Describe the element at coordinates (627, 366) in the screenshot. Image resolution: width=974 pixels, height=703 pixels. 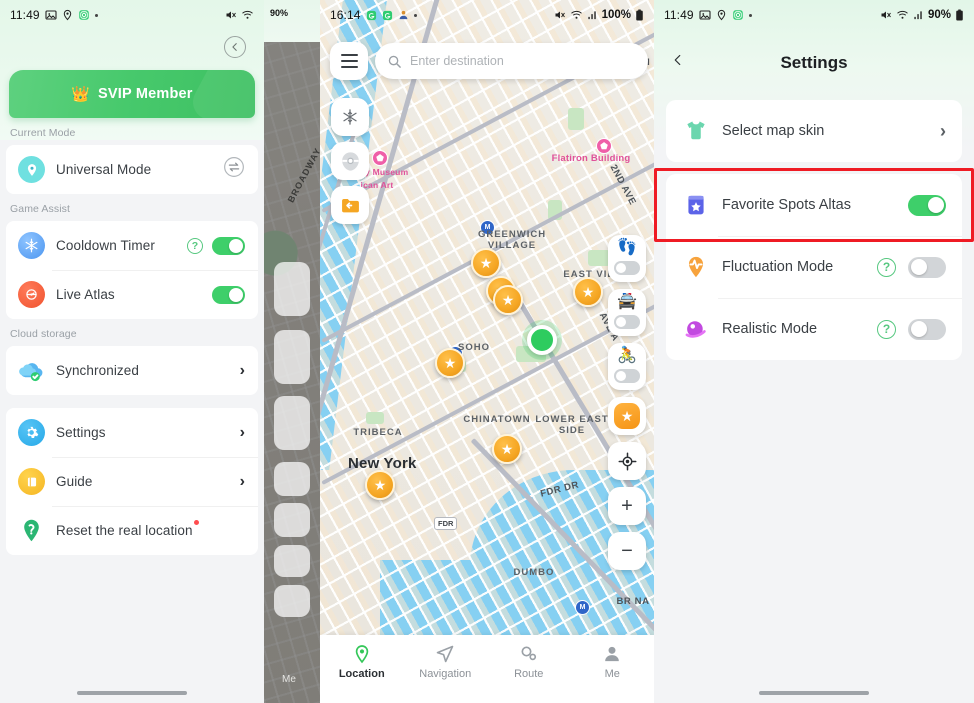
I see `cyclist-control: 🚴` at that location.